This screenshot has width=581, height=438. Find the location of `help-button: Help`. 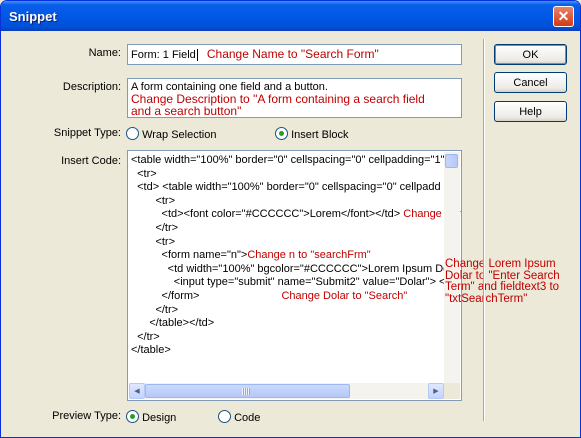

help-button: Help is located at coordinates (530, 111).